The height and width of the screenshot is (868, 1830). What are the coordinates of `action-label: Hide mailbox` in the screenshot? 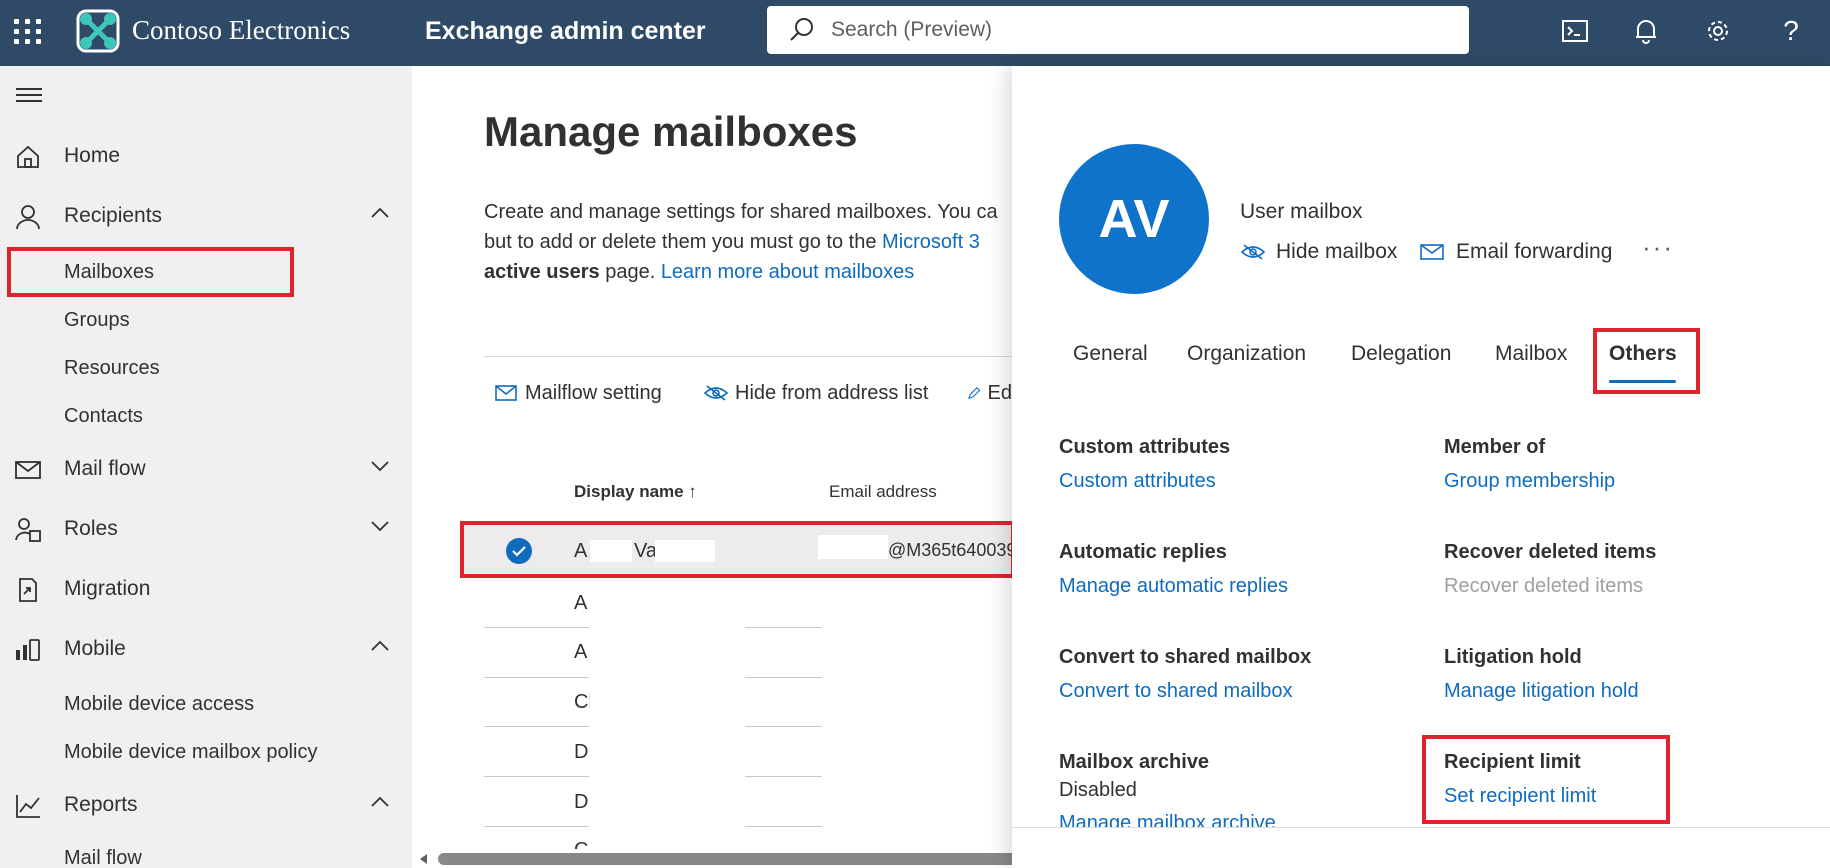 It's located at (1337, 251).